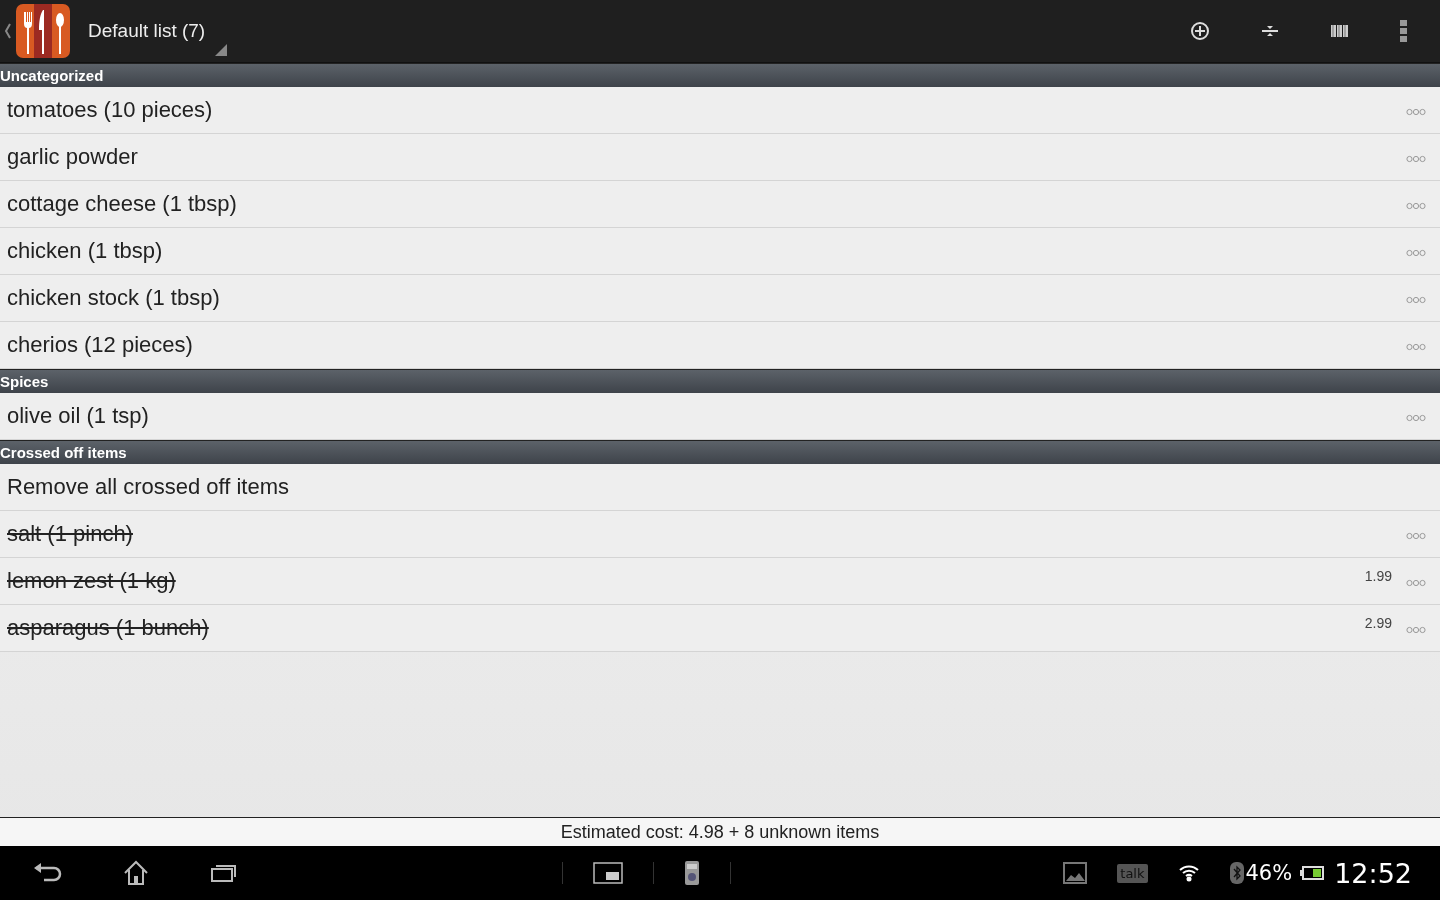 The image size is (1440, 900). What do you see at coordinates (720, 831) in the screenshot?
I see `estimated-cost: Estimated cost: 4.98 + 8 unknown items` at bounding box center [720, 831].